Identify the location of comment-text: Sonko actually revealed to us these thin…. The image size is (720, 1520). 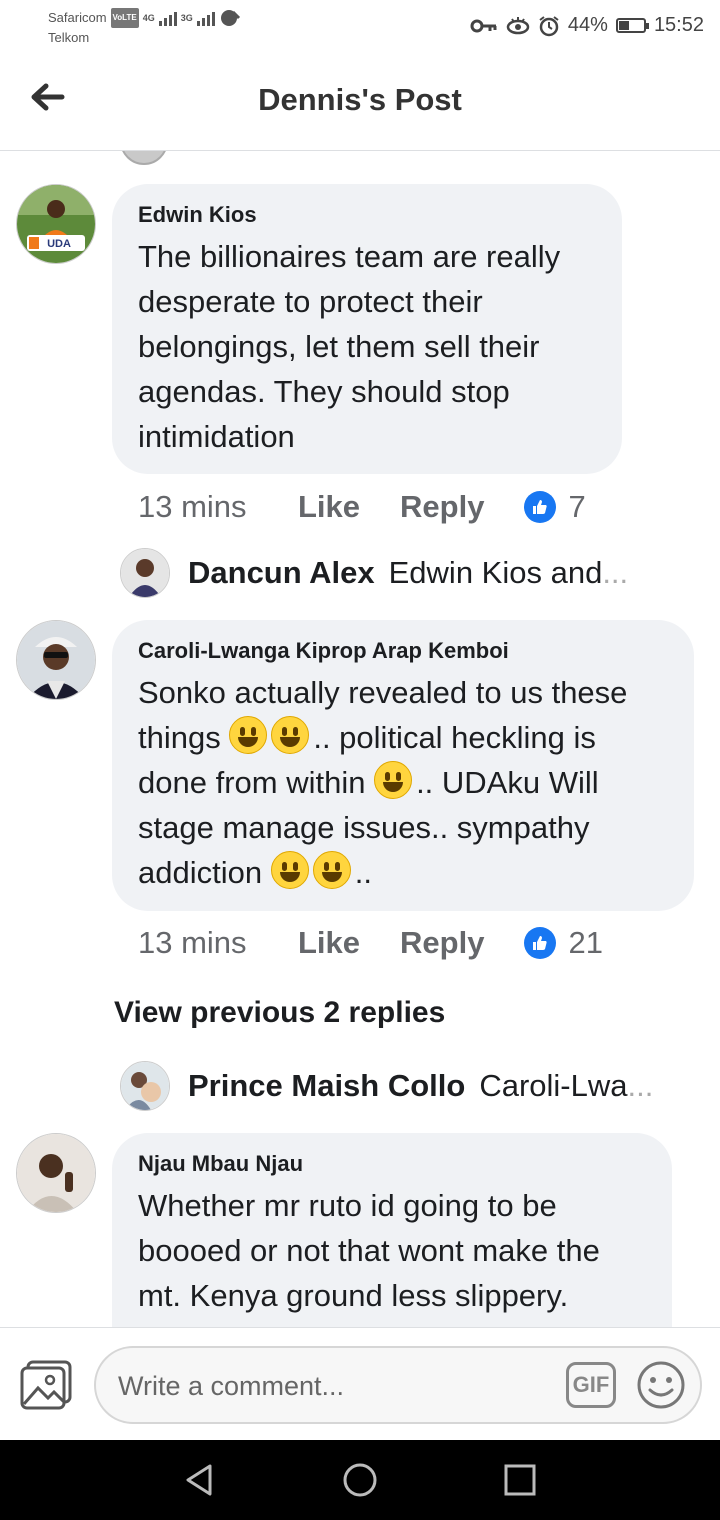
(403, 782).